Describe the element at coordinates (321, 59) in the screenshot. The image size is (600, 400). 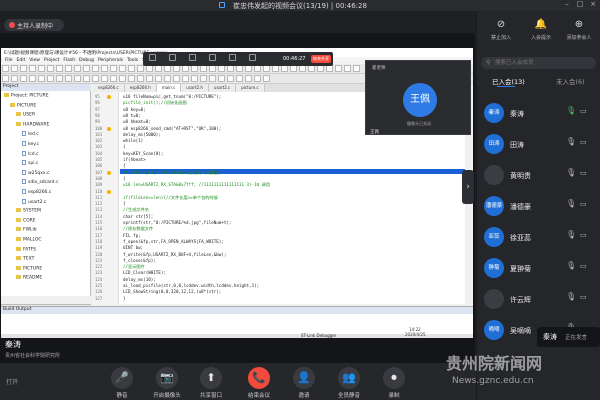
I see `end-share-button: 结束共享` at that location.